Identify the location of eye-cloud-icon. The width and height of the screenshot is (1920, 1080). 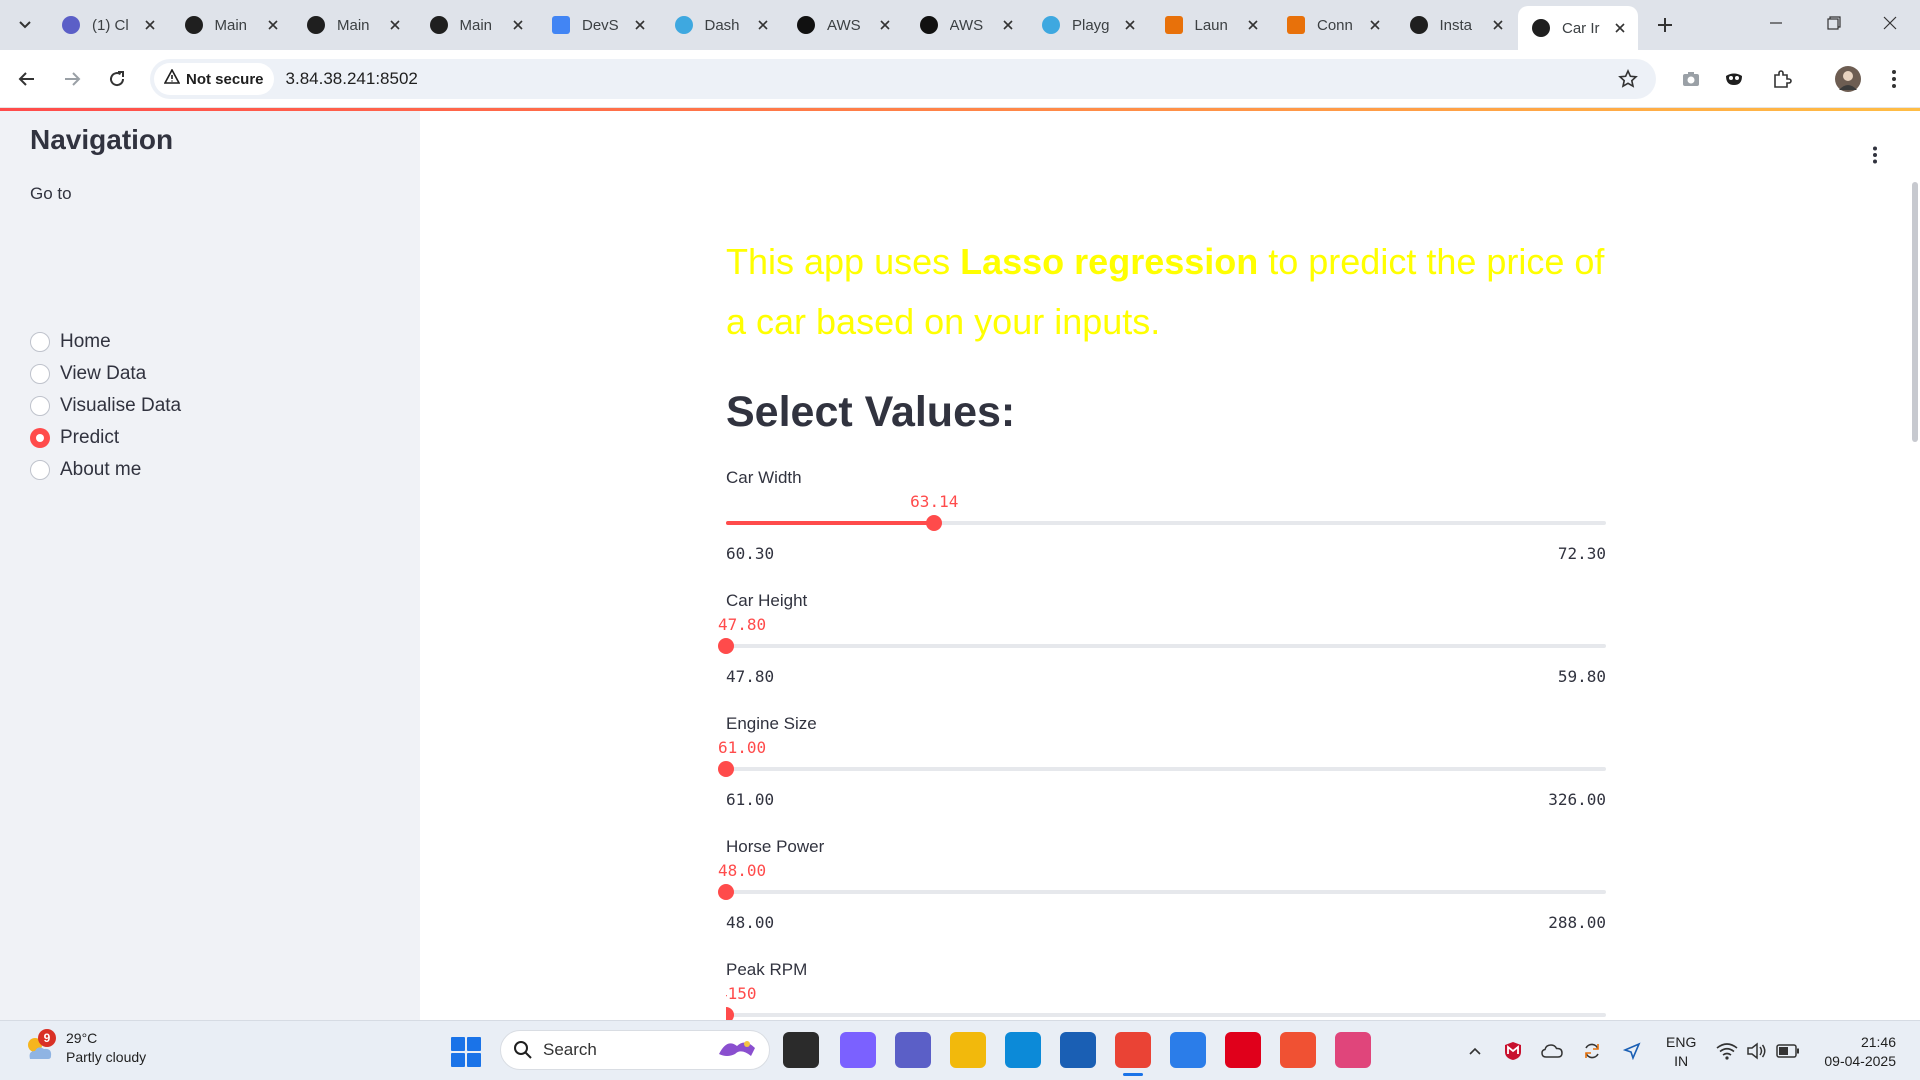
(1051, 25).